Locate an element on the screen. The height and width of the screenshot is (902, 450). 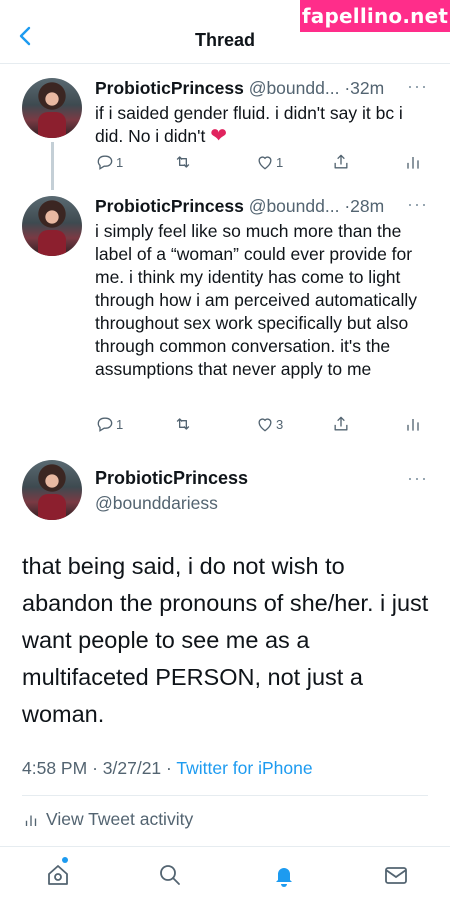
tweet-meta: ProbioticPrincess @boundd... ·32m is located at coordinates (239, 88).